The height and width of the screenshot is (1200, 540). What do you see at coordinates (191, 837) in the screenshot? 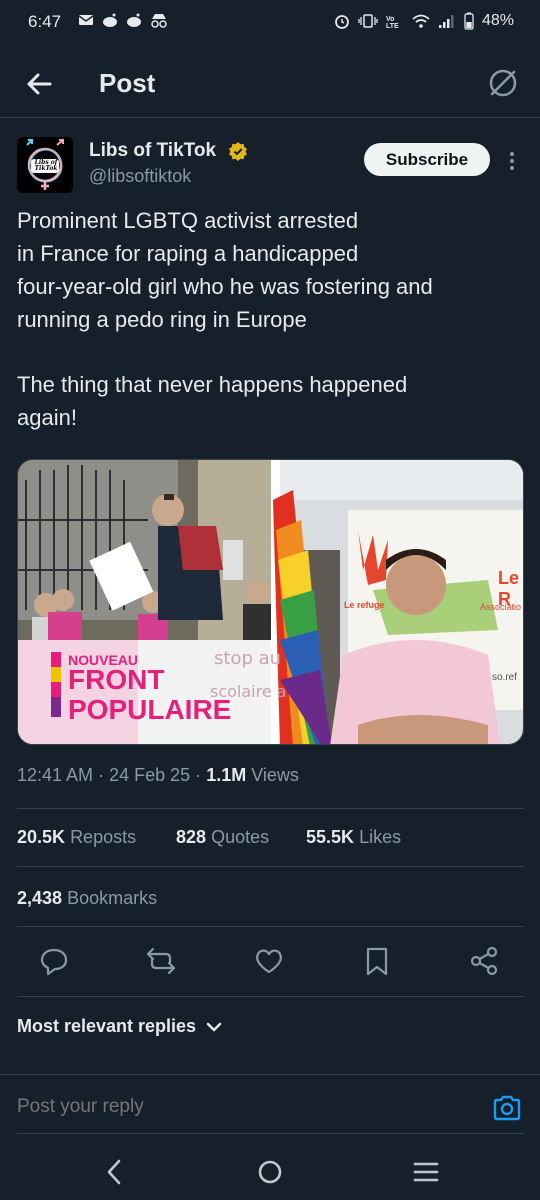
I see `quotes-count: 828` at bounding box center [191, 837].